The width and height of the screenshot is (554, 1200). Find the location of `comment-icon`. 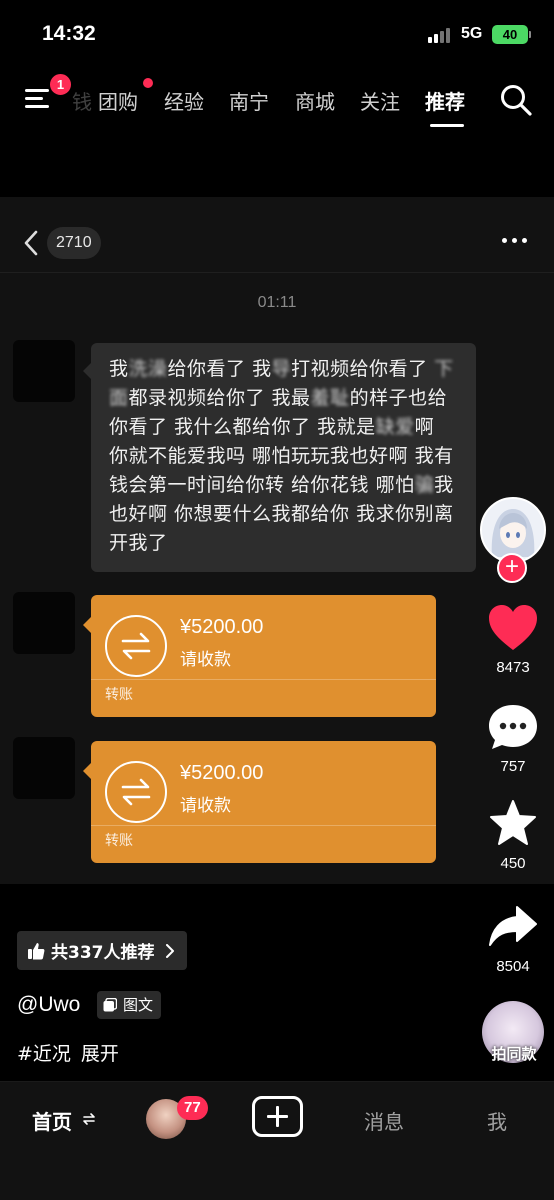

comment-icon is located at coordinates (513, 727).